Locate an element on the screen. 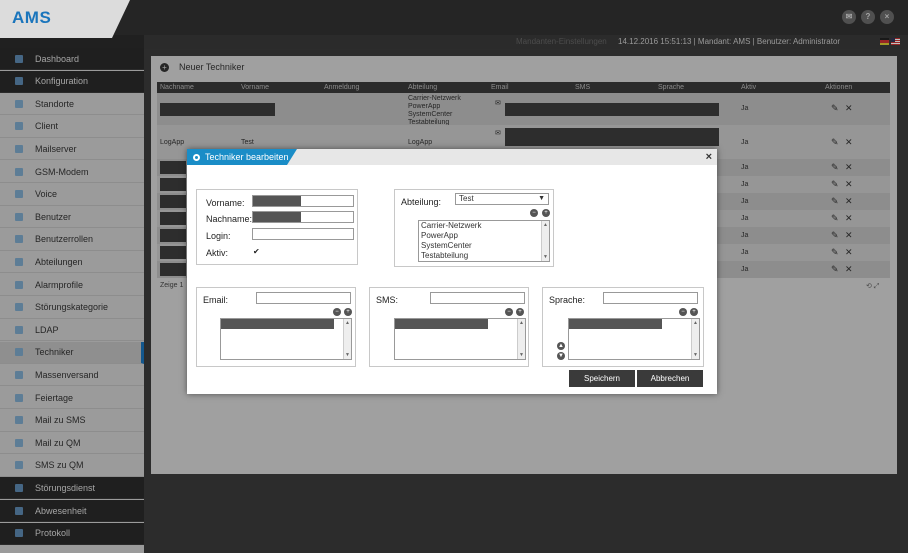  chevron-down-icon: ▼ is located at coordinates (541, 198).